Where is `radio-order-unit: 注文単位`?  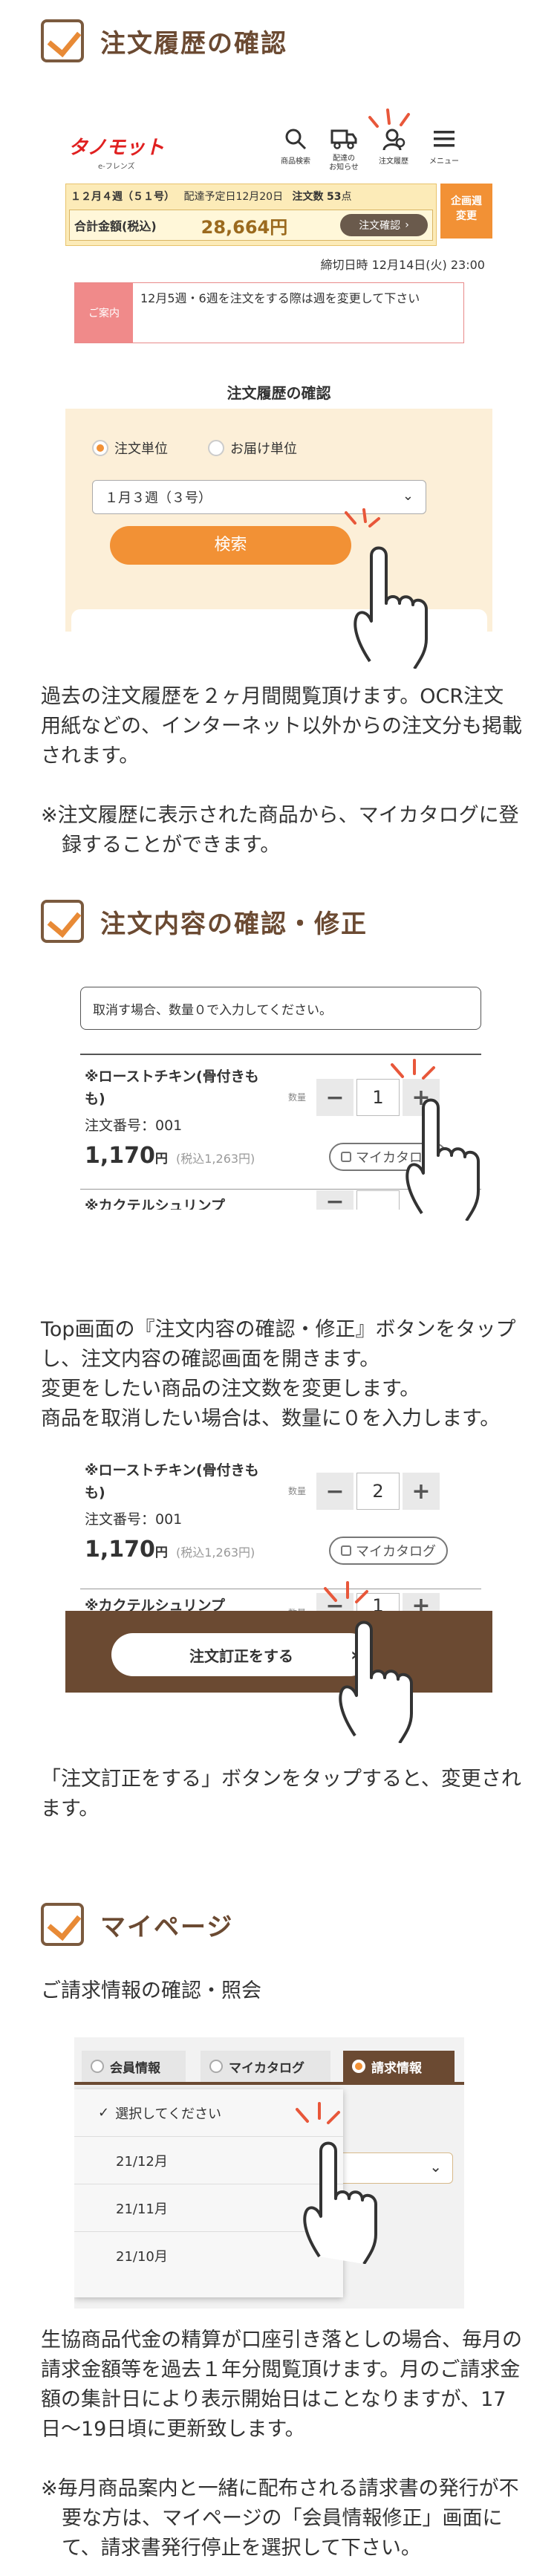
radio-order-unit: 注文単位 is located at coordinates (130, 448).